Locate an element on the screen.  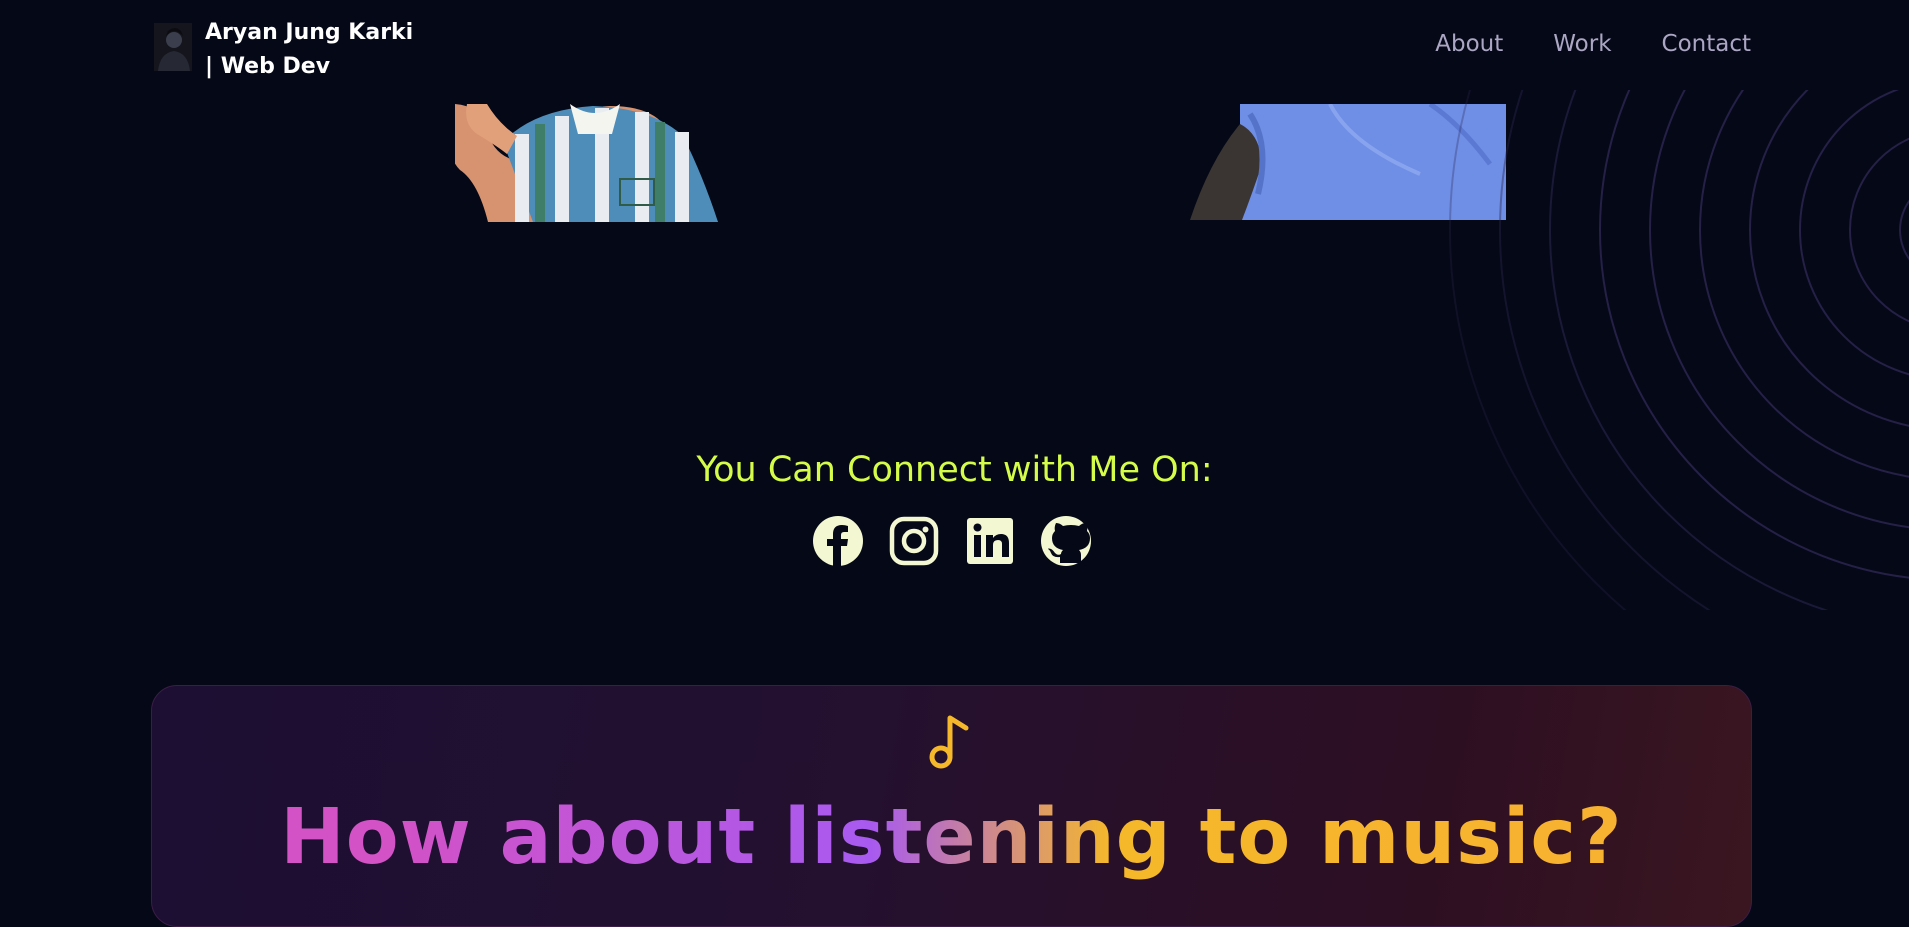
decorative-rings is located at coordinates (1679, 350).